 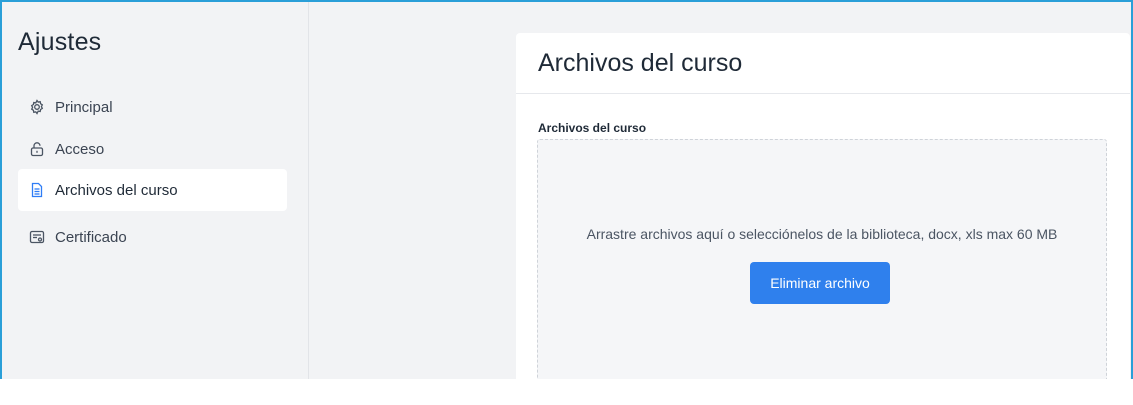 I want to click on sidebar-item-label: Archivos del curso, so click(x=116, y=190).